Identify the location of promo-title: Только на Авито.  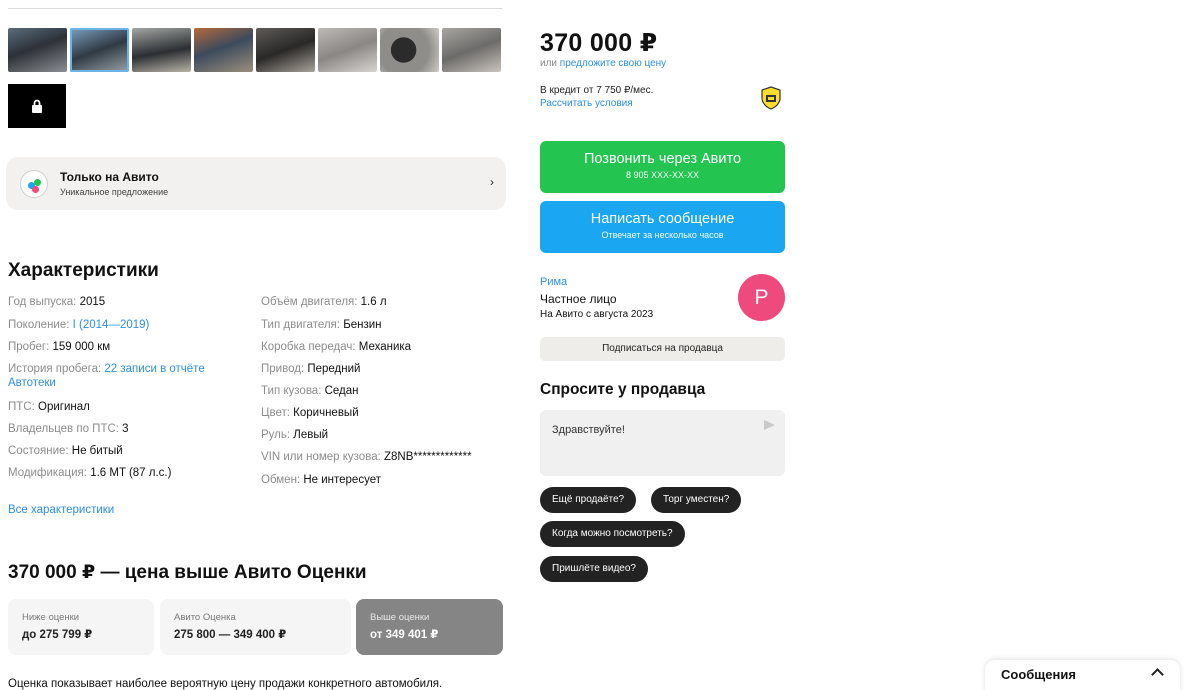
(109, 177).